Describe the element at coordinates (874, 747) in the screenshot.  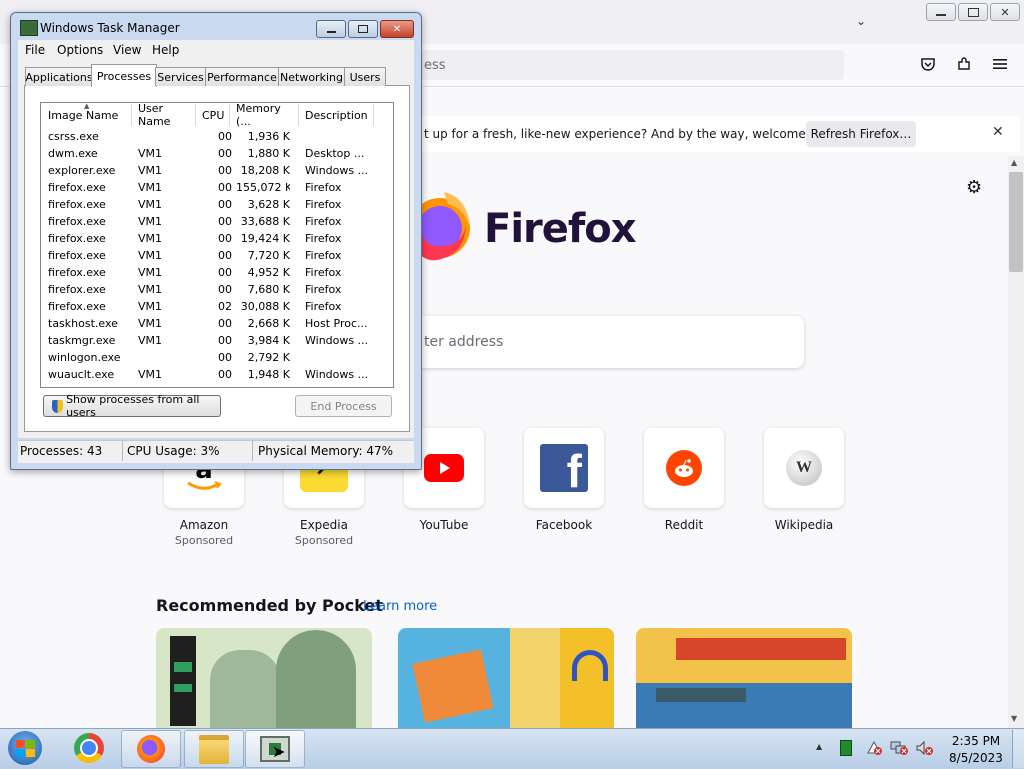
I see `action-center-icon` at that location.